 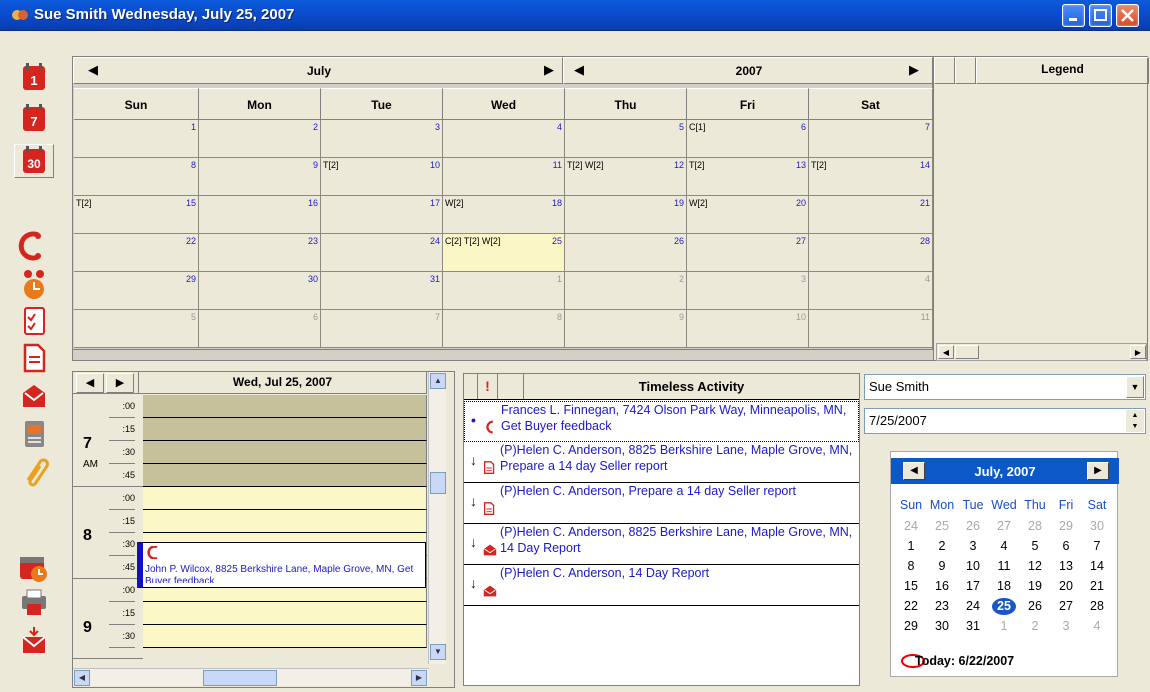 What do you see at coordinates (911, 586) in the screenshot?
I see `mini-calendar-day: 15` at bounding box center [911, 586].